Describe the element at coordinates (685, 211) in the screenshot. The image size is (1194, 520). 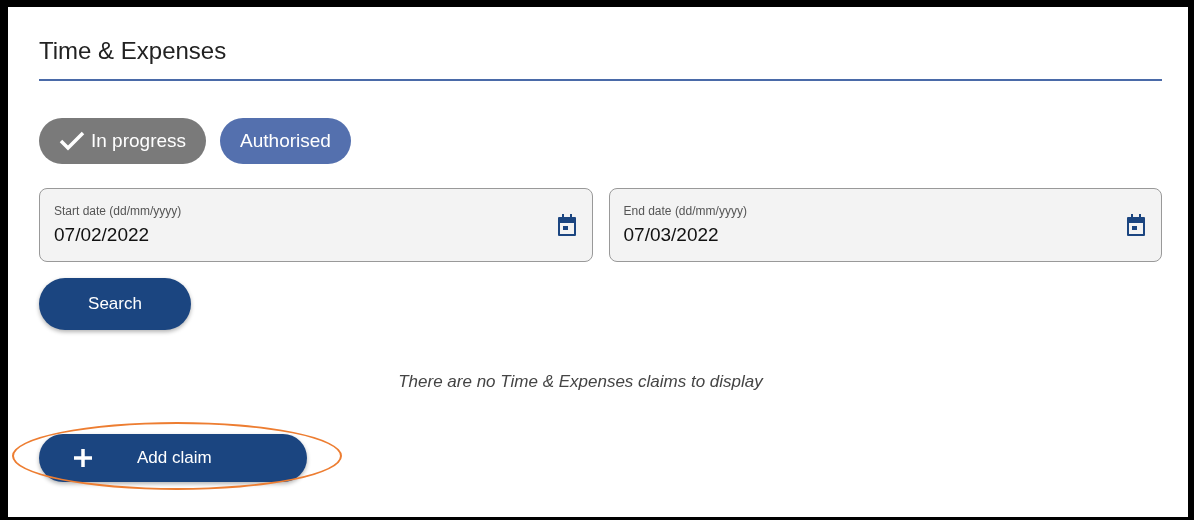
I see `field-label: End date (dd/mm/yyyy)` at that location.